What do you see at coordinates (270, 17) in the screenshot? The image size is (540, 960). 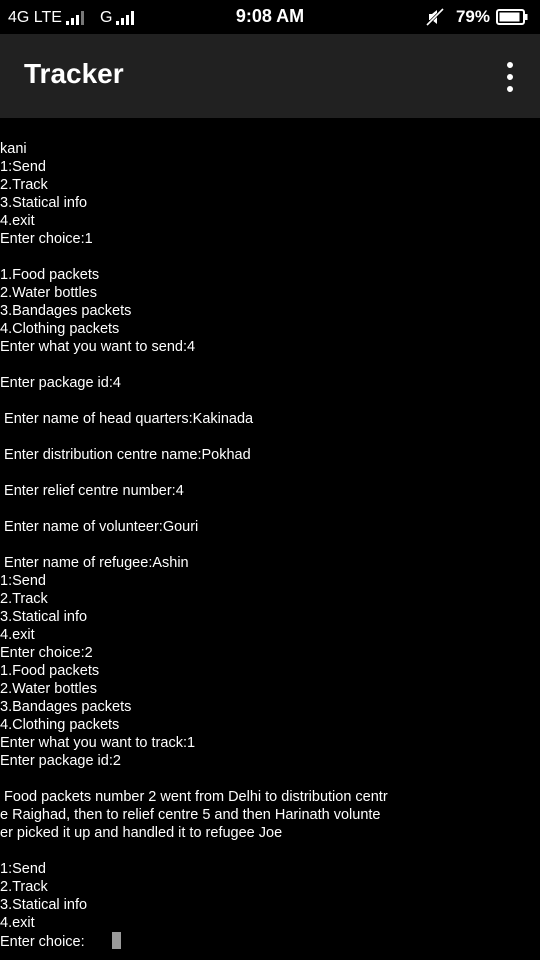 I see `status-bar: 4G LTE G 9:08 AM 79%` at bounding box center [270, 17].